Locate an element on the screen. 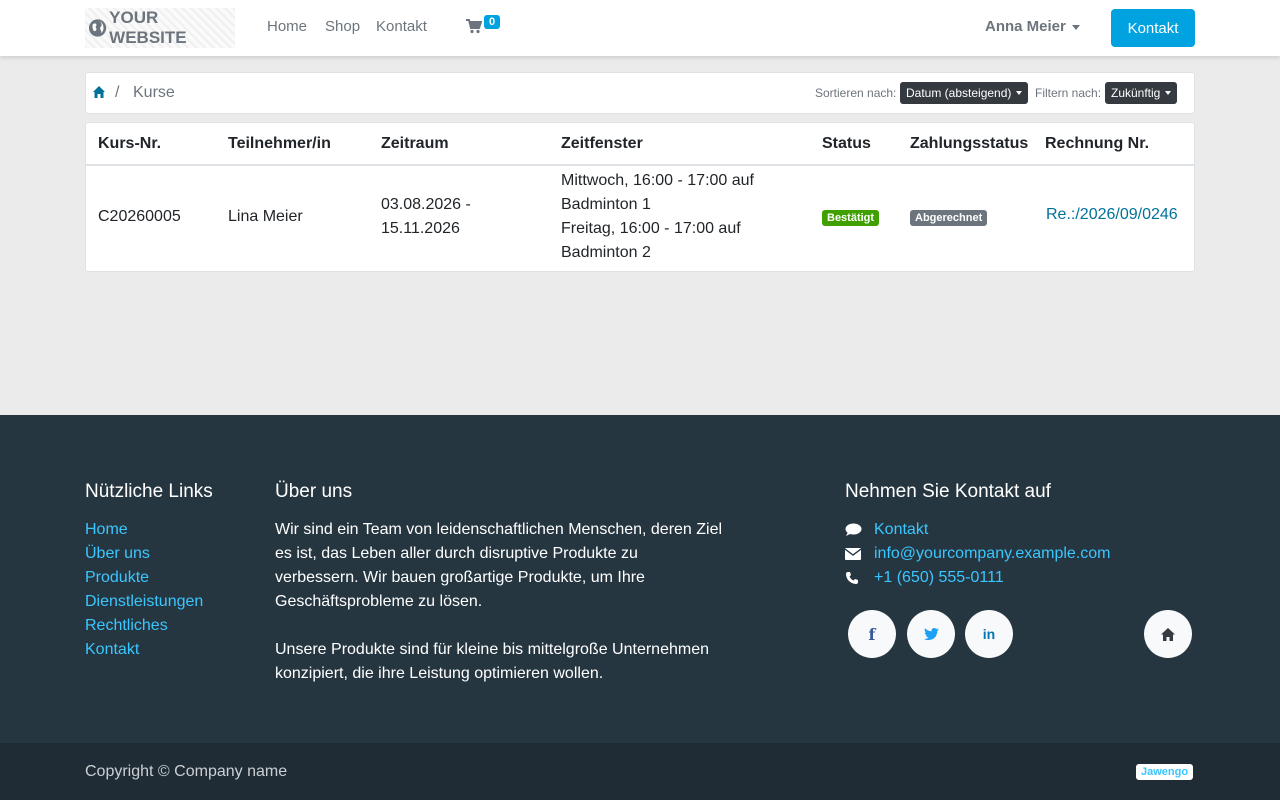 This screenshot has width=1280, height=800. column-header-invoice: Rechnung Nr. is located at coordinates (1097, 143).